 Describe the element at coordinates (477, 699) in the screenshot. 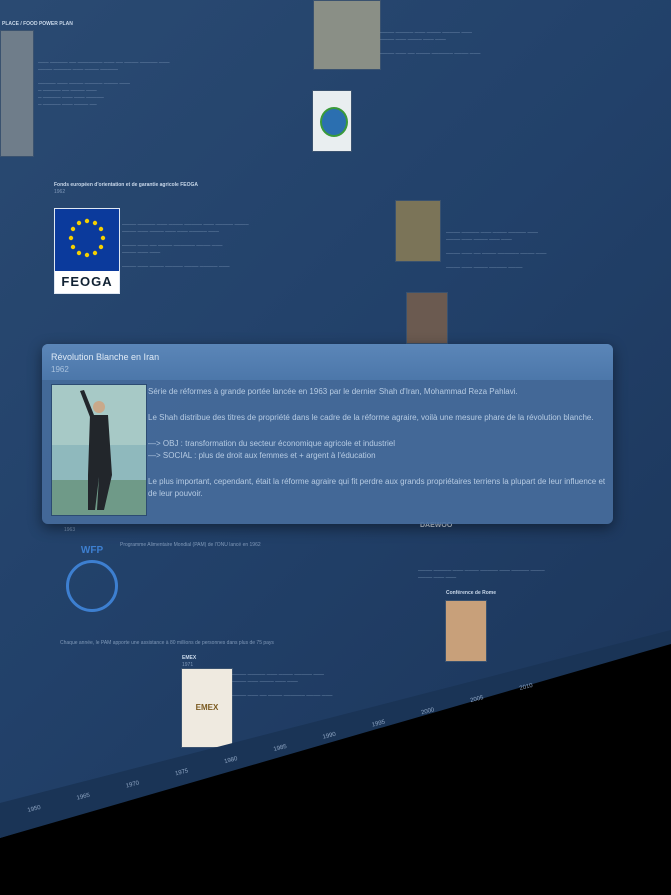

I see `timeline-tick-label: 2005` at that location.